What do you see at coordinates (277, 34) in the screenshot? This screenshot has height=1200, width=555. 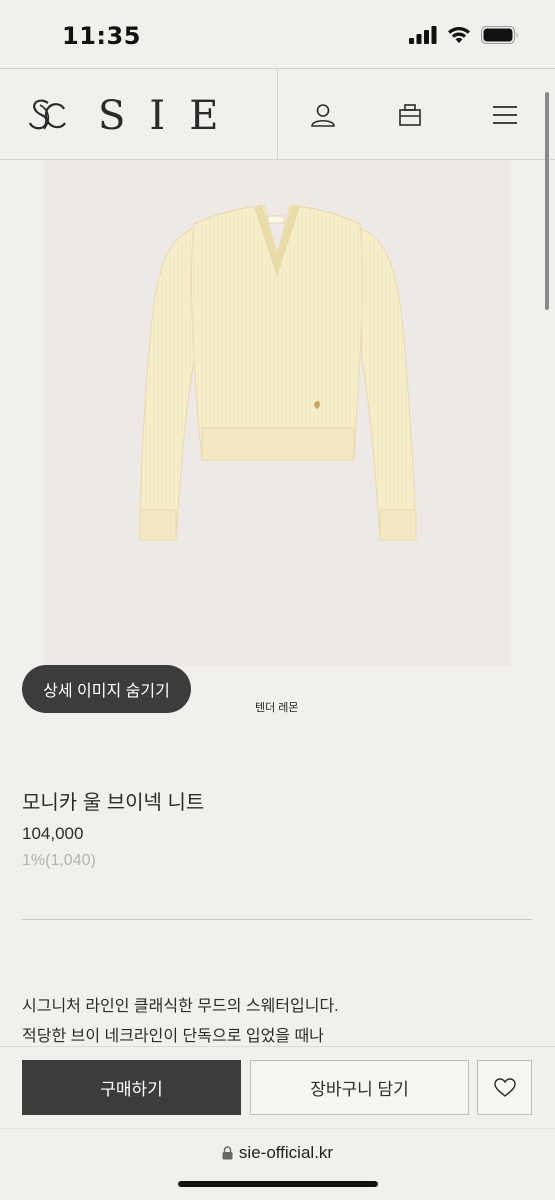 I see `status-bar: 11:35` at bounding box center [277, 34].